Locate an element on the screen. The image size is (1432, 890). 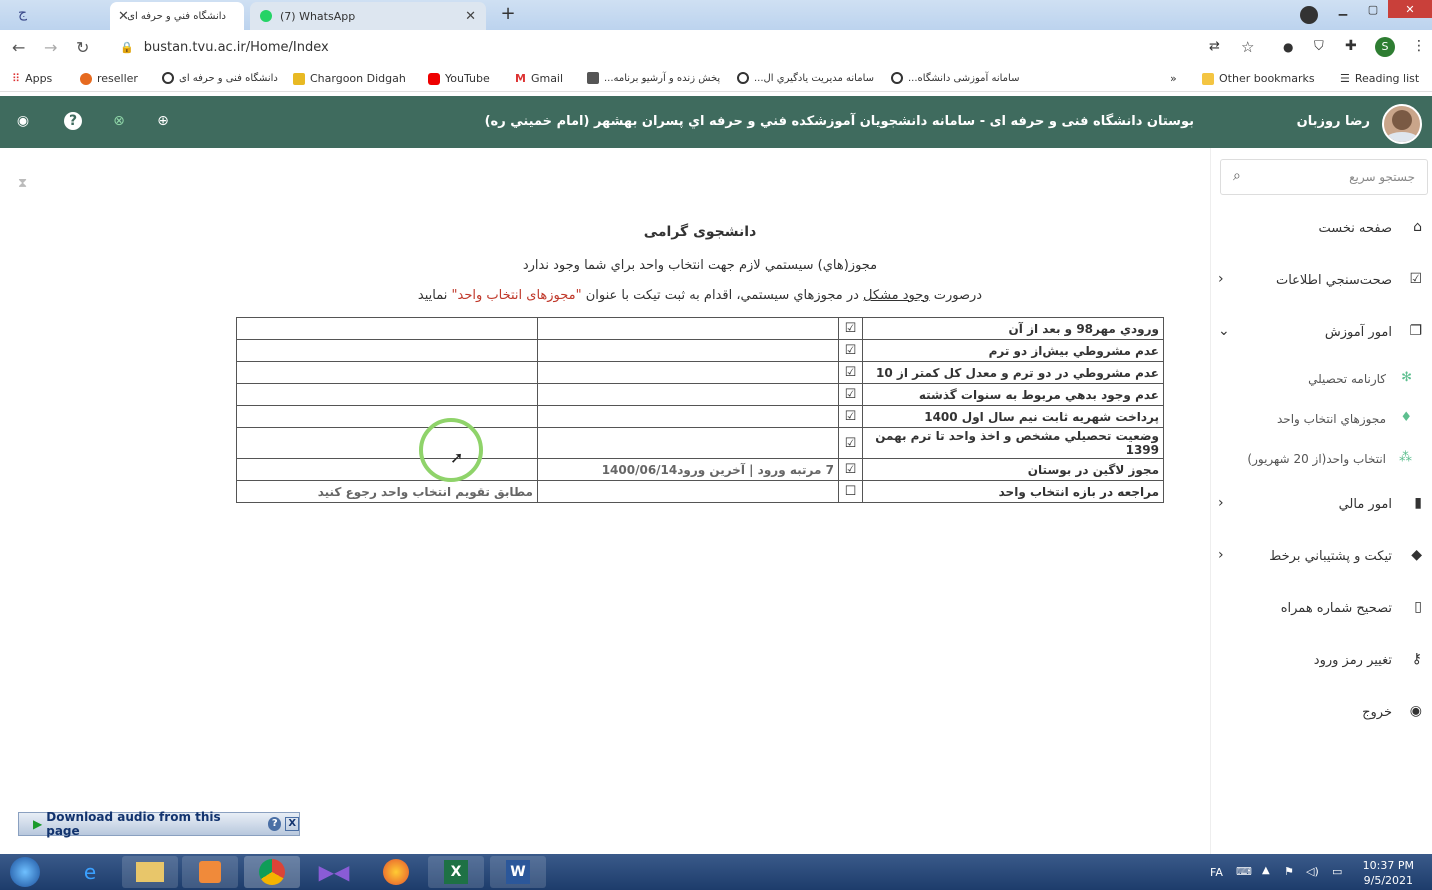
tab-search-icon: ج is located at coordinates (22, 13).